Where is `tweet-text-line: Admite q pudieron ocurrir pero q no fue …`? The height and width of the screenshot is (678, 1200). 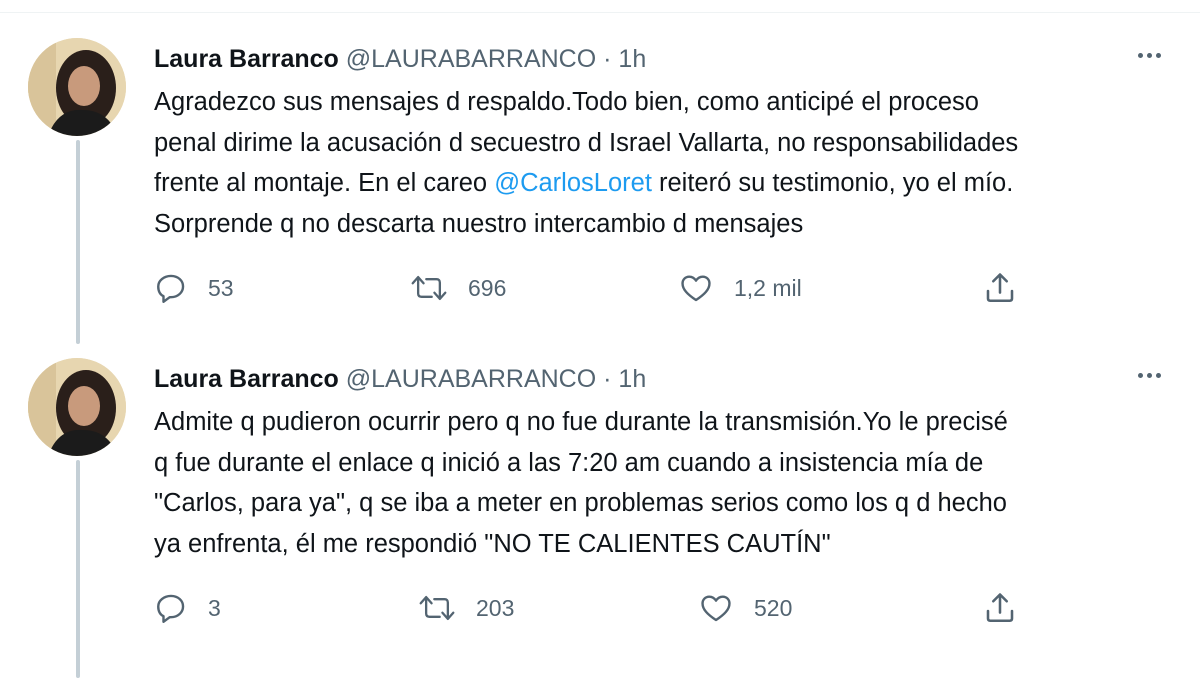 tweet-text-line: Admite q pudieron ocurrir pero q no fue … is located at coordinates (581, 422).